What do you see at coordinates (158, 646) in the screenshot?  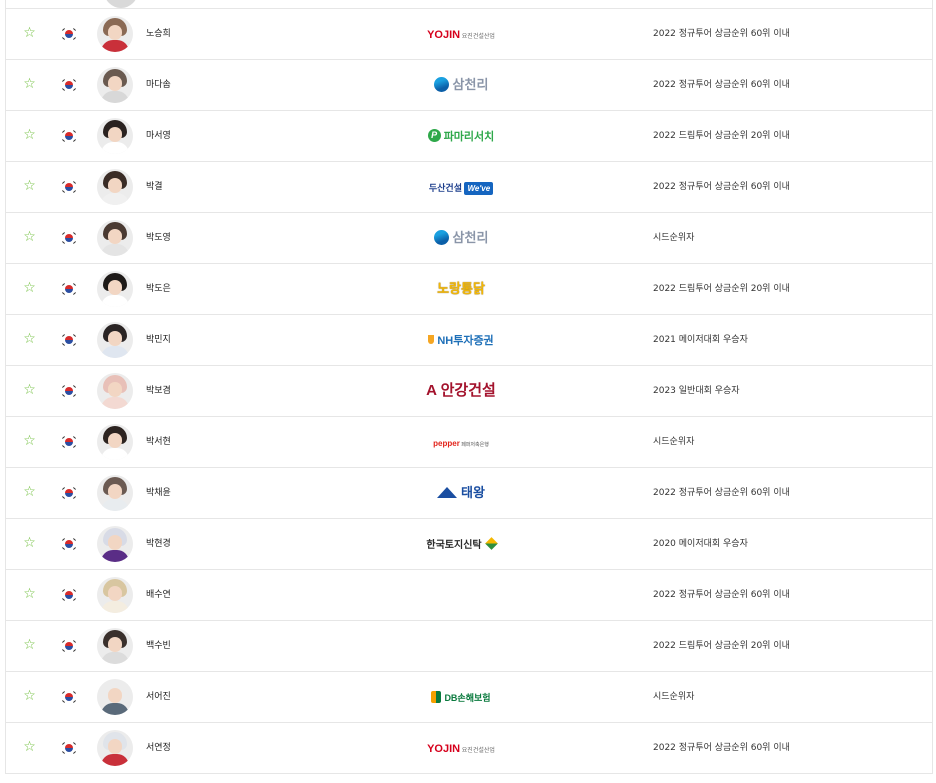 I see `player-name: 백수빈` at bounding box center [158, 646].